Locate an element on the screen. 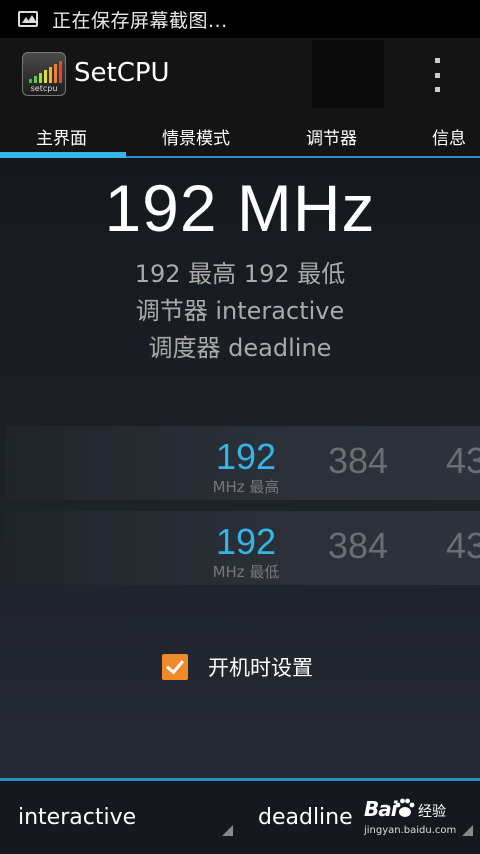  image-icon is located at coordinates (28, 19).